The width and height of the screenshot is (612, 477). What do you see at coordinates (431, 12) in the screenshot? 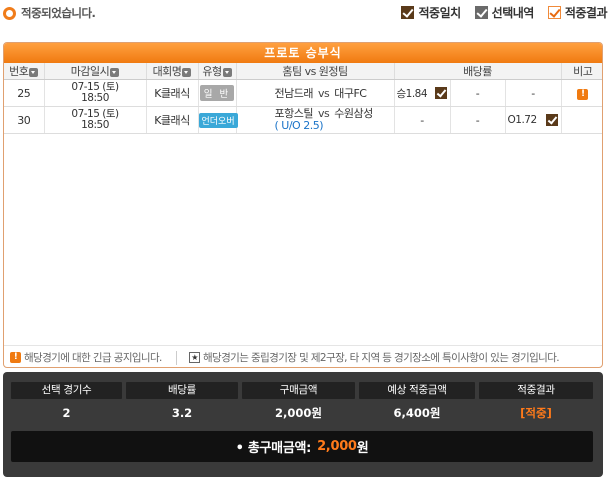
I see `legend-hit-match: 적중일치` at bounding box center [431, 12].